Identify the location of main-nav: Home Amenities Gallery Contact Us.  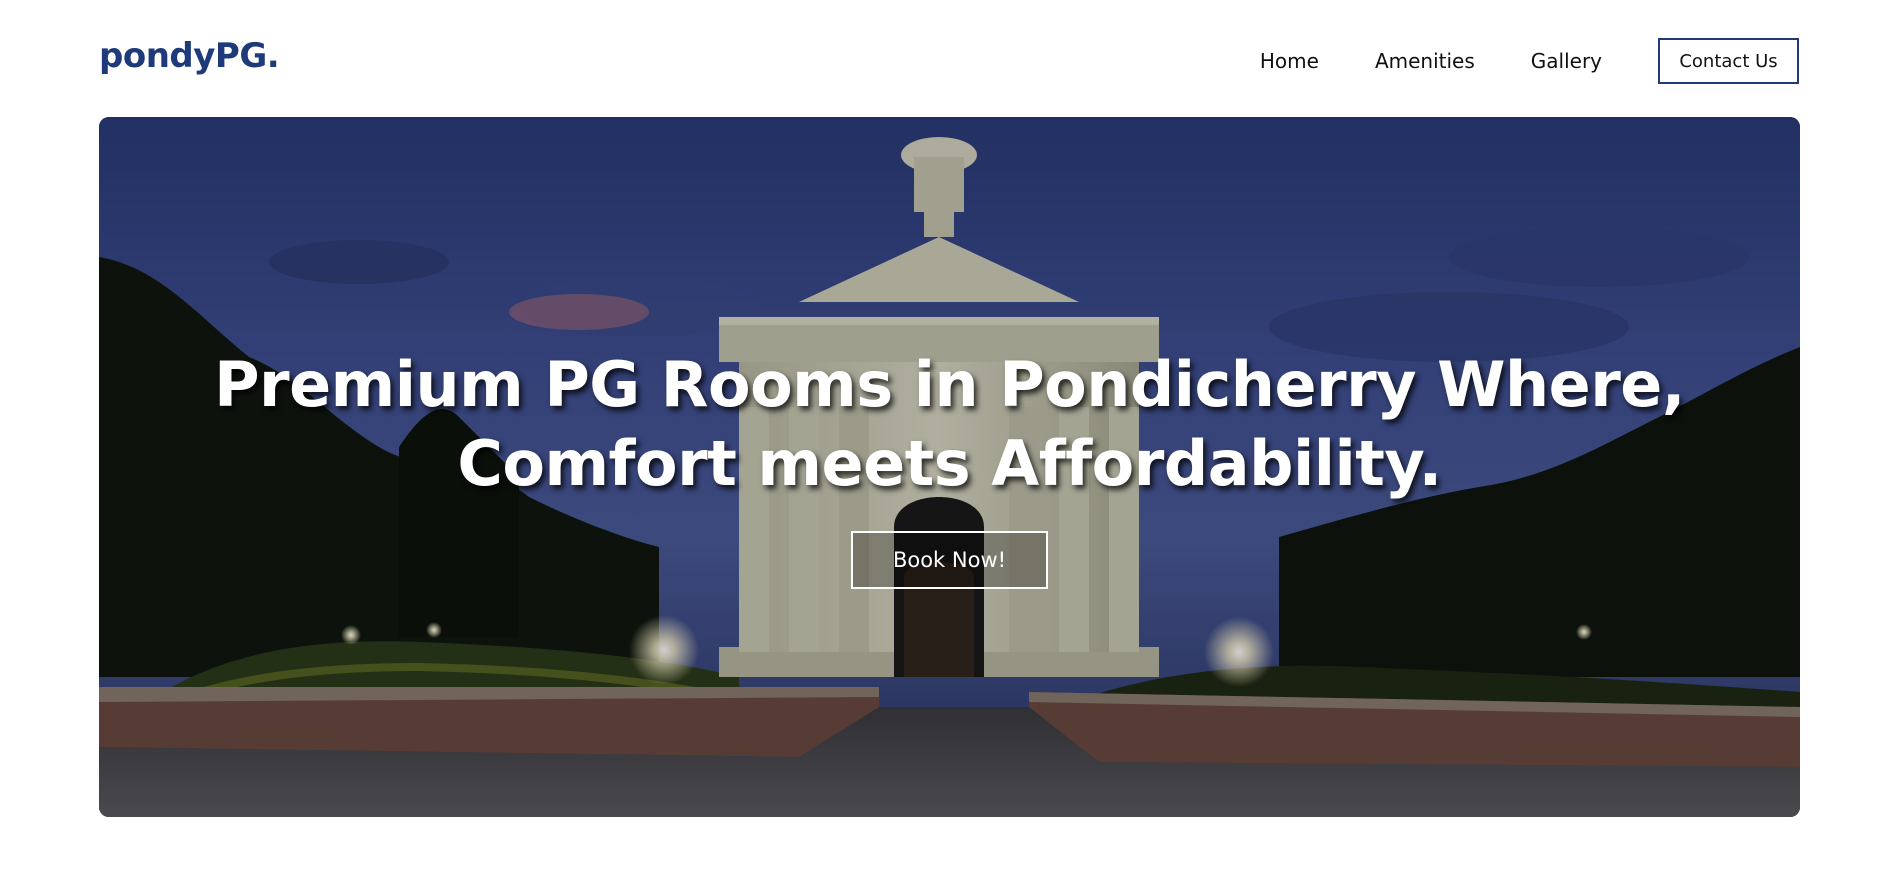
(1529, 61).